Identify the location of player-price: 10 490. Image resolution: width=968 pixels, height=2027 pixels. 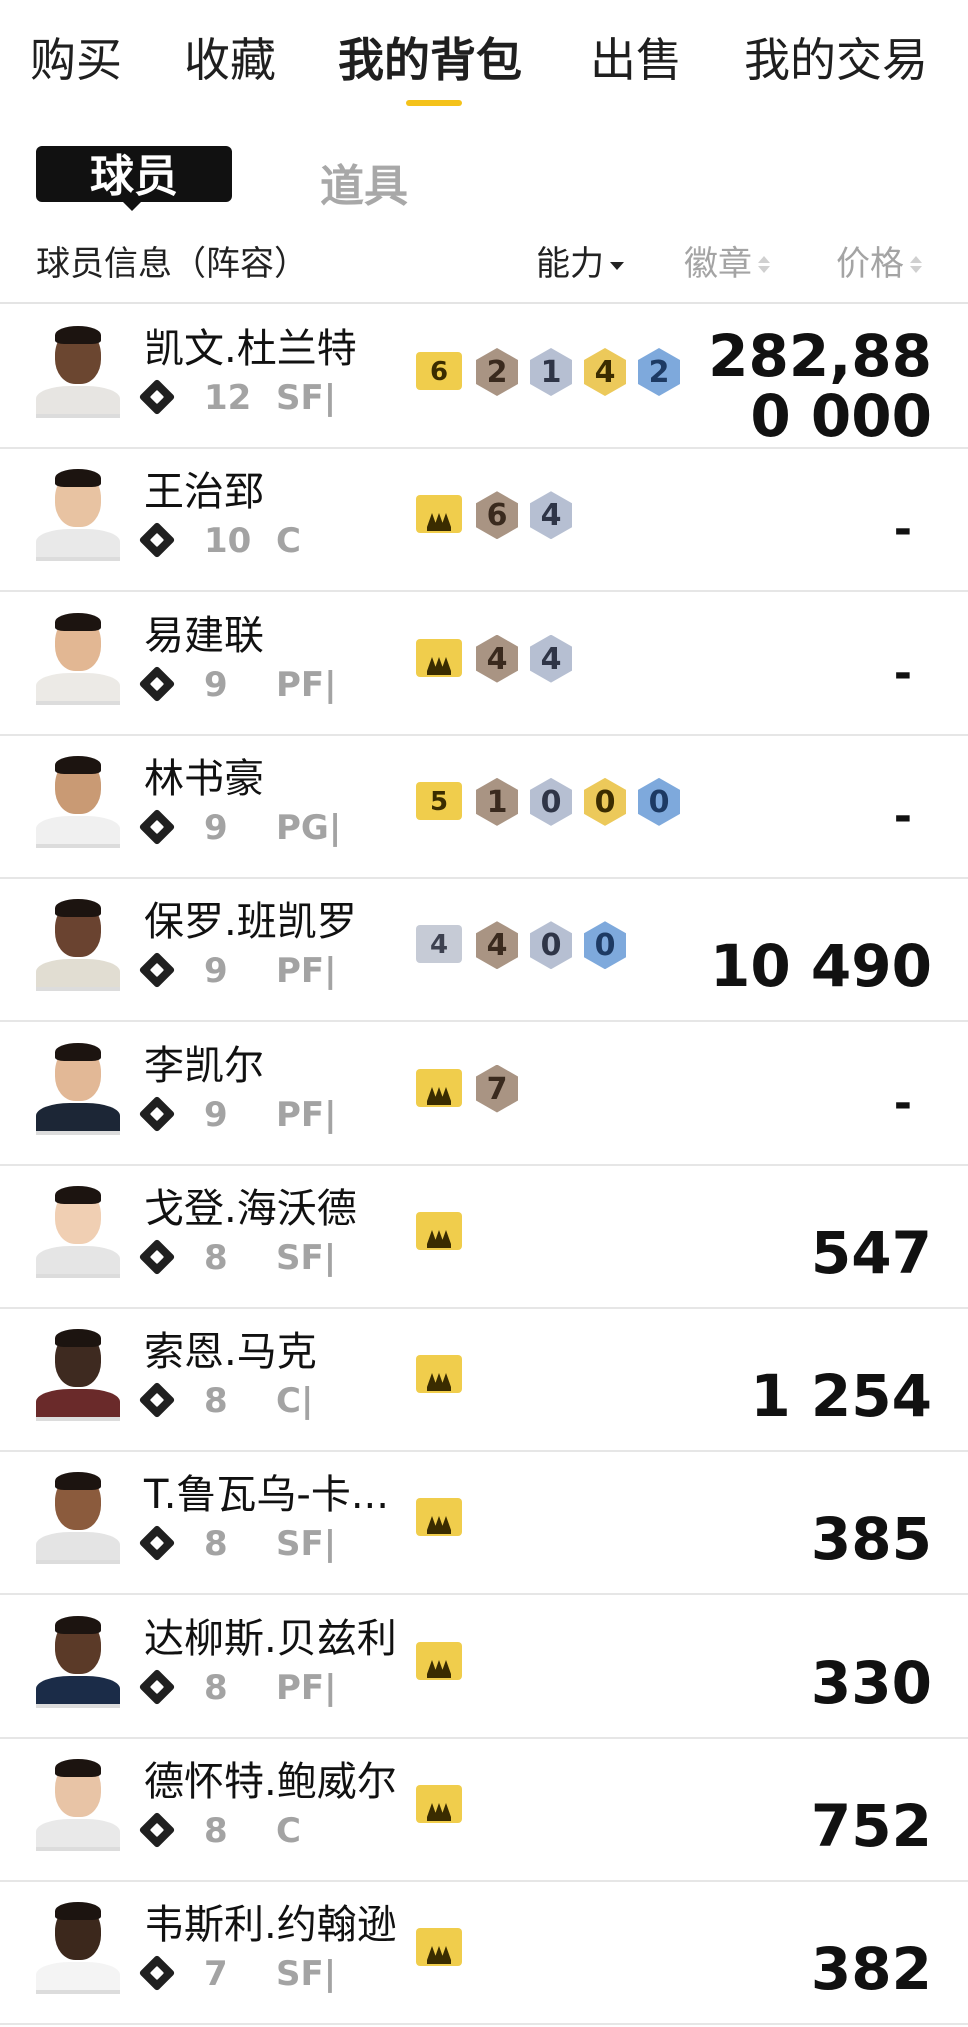
(821, 962).